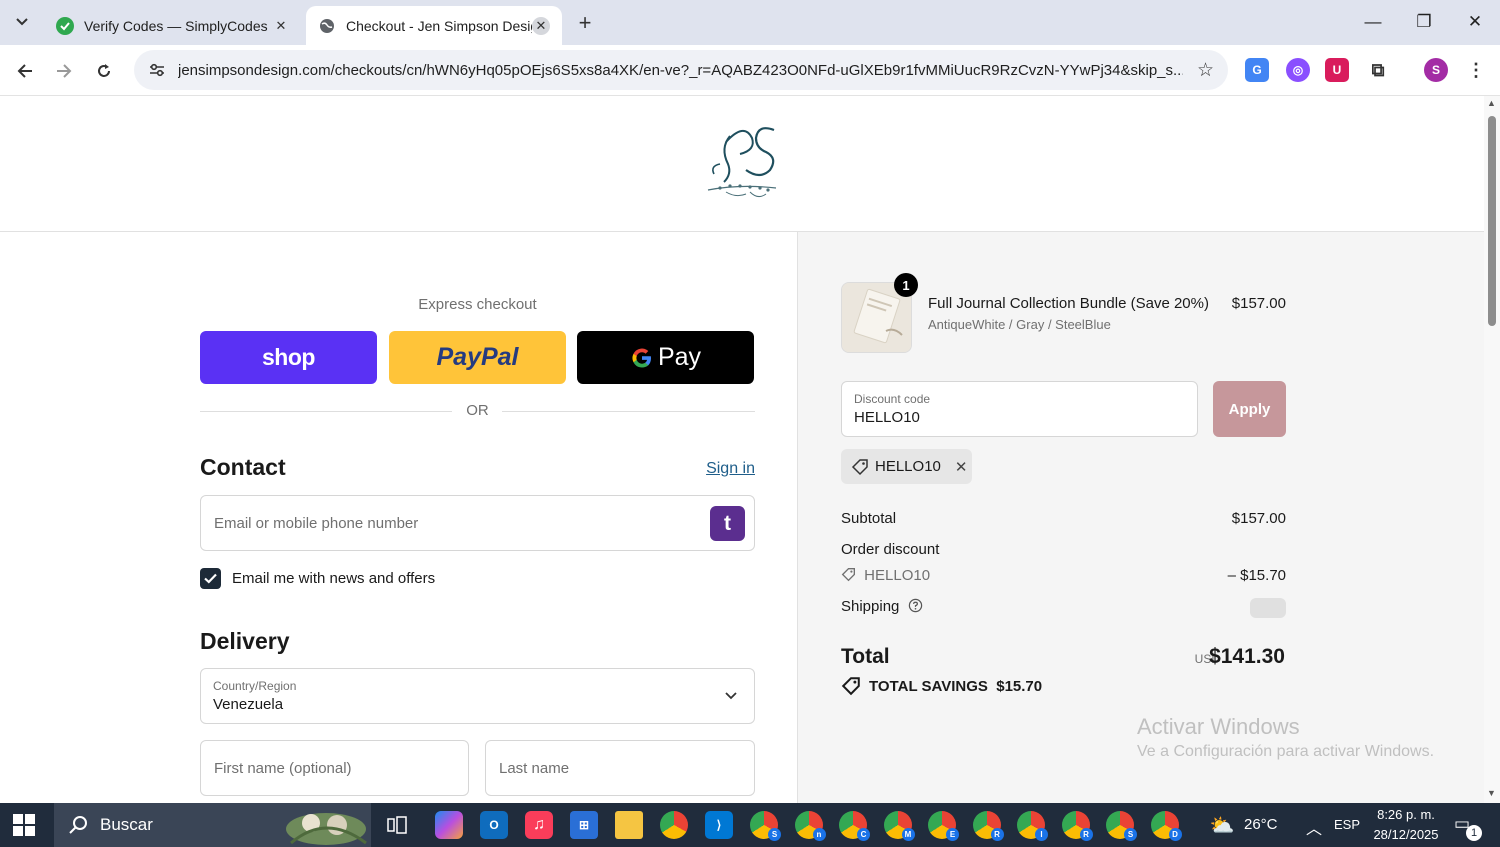 This screenshot has width=1500, height=847. Describe the element at coordinates (943, 826) in the screenshot. I see `chrome-profile-window-icon: E` at that location.